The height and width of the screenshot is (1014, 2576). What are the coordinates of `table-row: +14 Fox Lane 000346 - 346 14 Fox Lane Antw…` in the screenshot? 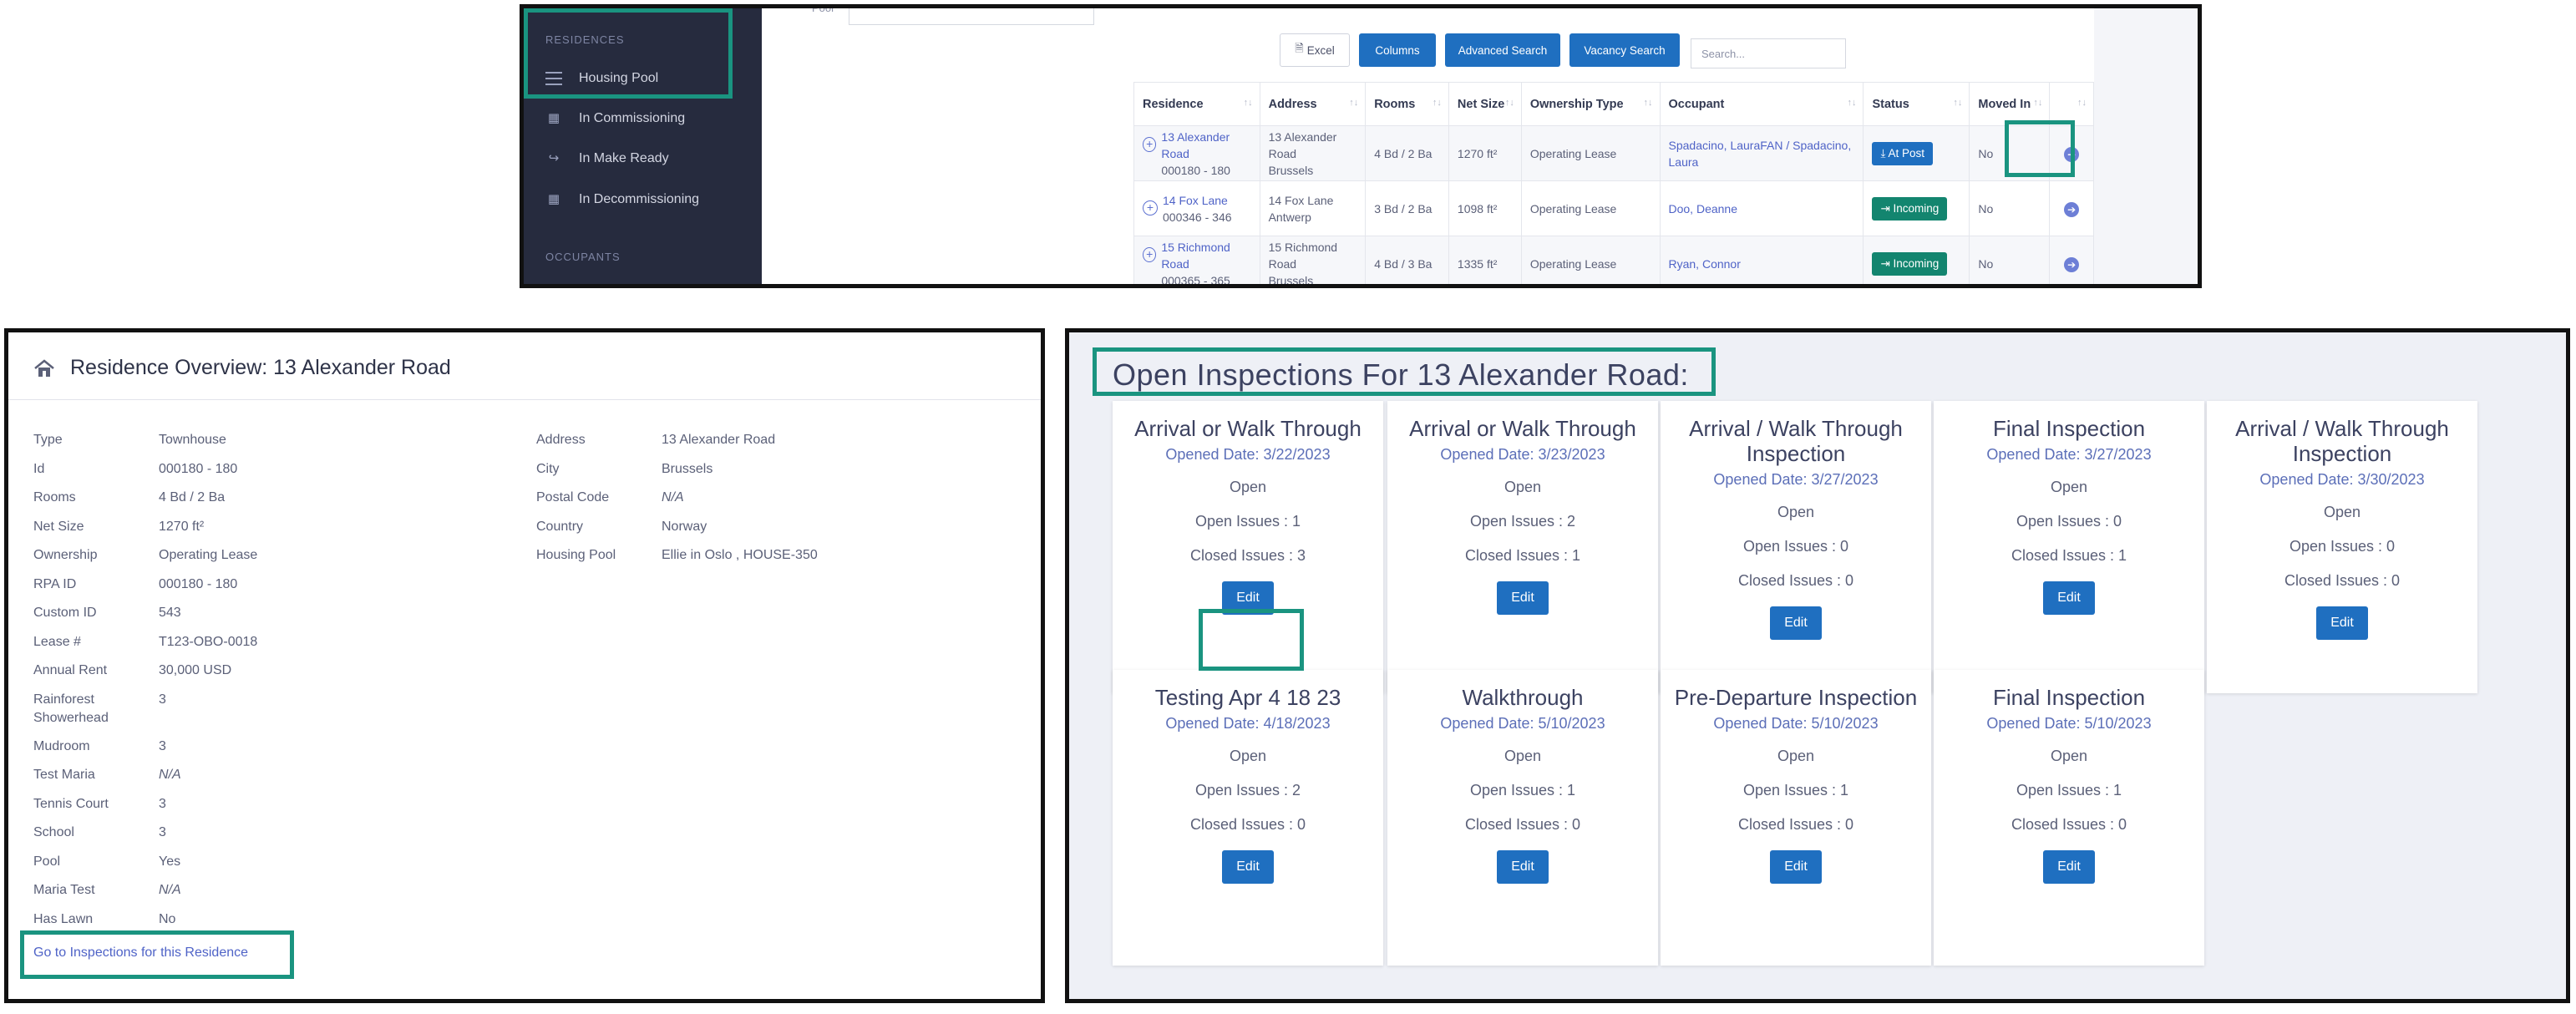 It's located at (1613, 208).